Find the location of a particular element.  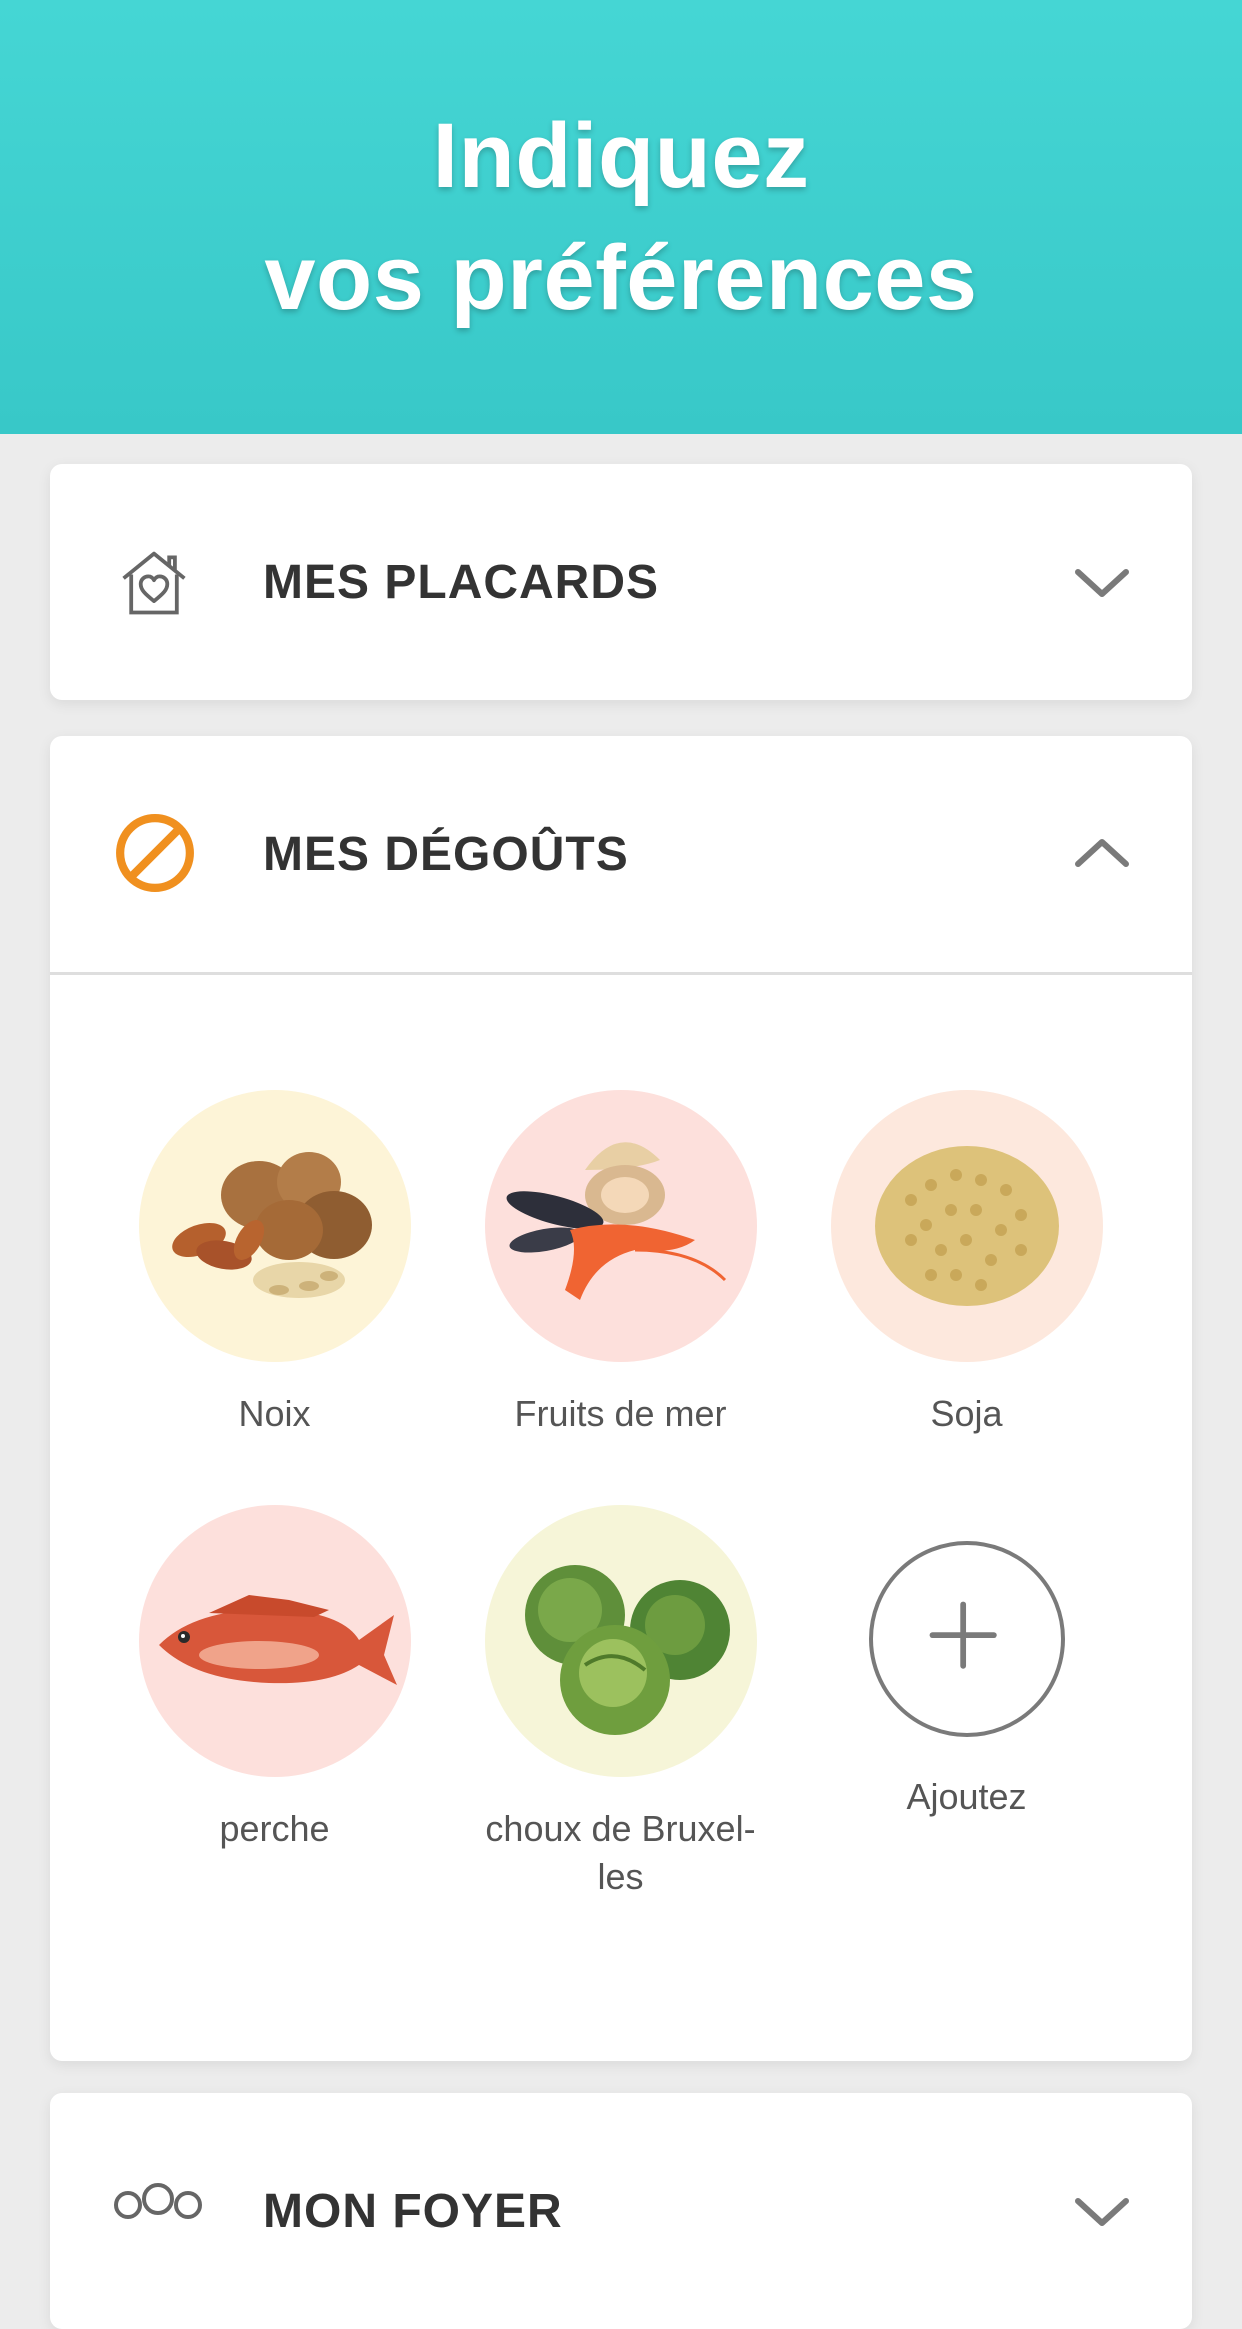

add-dislike-button: Ajoutez is located at coordinates (966, 1663).